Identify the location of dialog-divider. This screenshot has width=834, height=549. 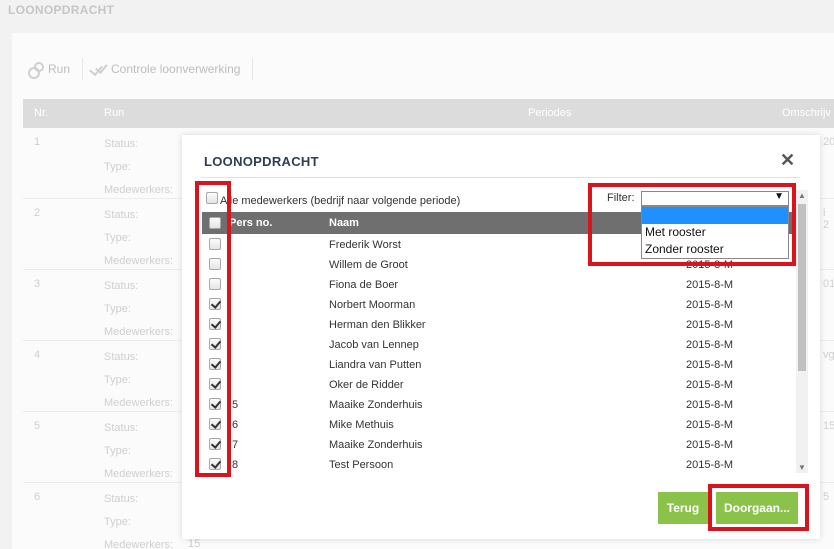
(500, 177).